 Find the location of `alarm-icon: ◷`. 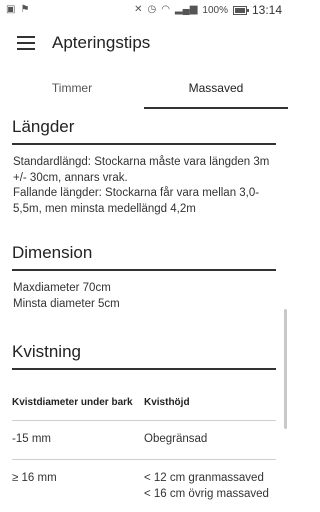

alarm-icon: ◷ is located at coordinates (152, 9).